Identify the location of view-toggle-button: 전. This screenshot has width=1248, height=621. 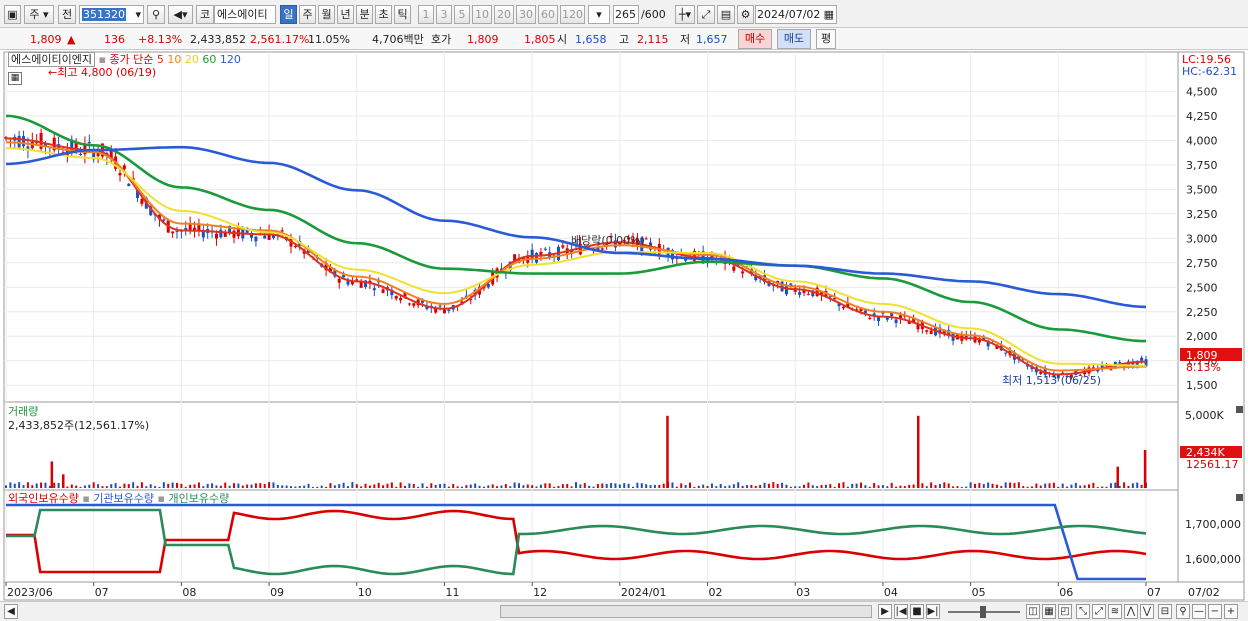
(67, 14).